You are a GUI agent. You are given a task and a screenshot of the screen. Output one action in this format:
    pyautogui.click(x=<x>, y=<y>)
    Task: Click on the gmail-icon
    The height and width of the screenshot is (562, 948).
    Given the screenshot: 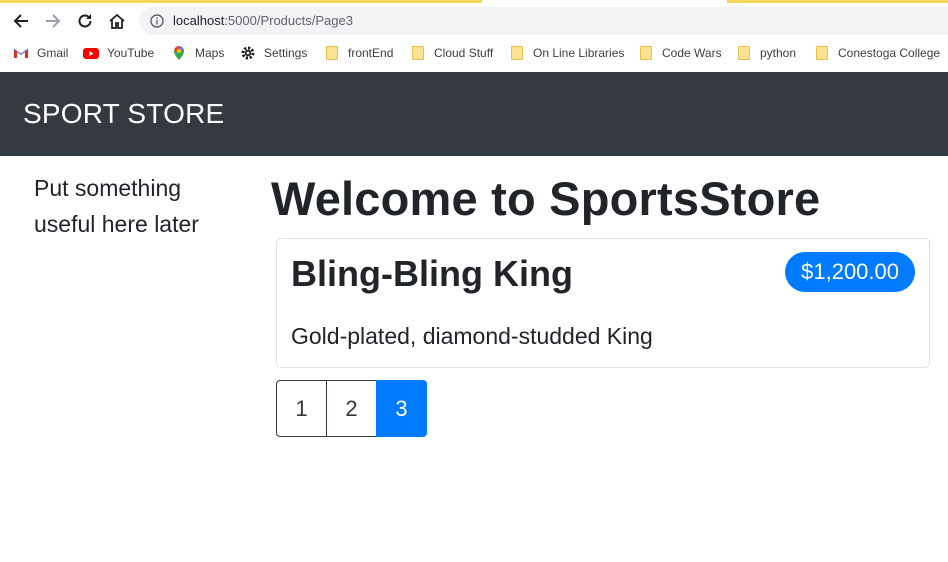 What is the action you would take?
    pyautogui.click(x=21, y=53)
    